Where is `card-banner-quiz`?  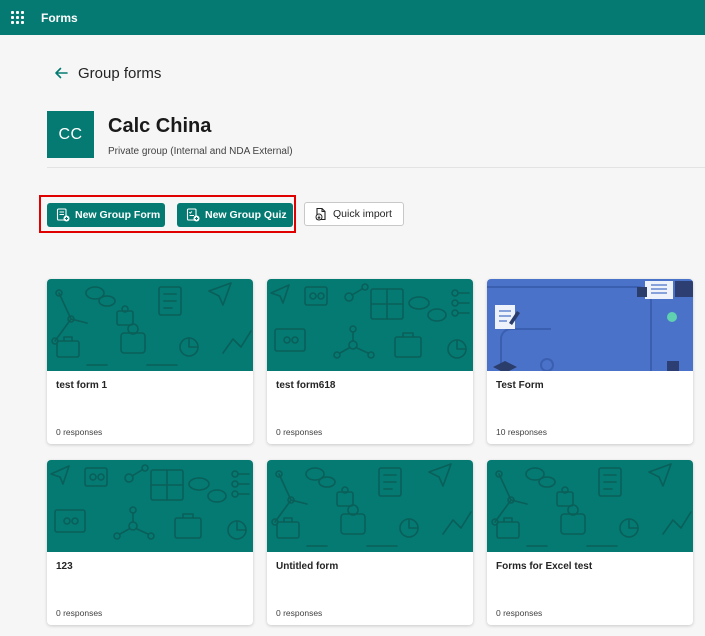 card-banner-quiz is located at coordinates (590, 325).